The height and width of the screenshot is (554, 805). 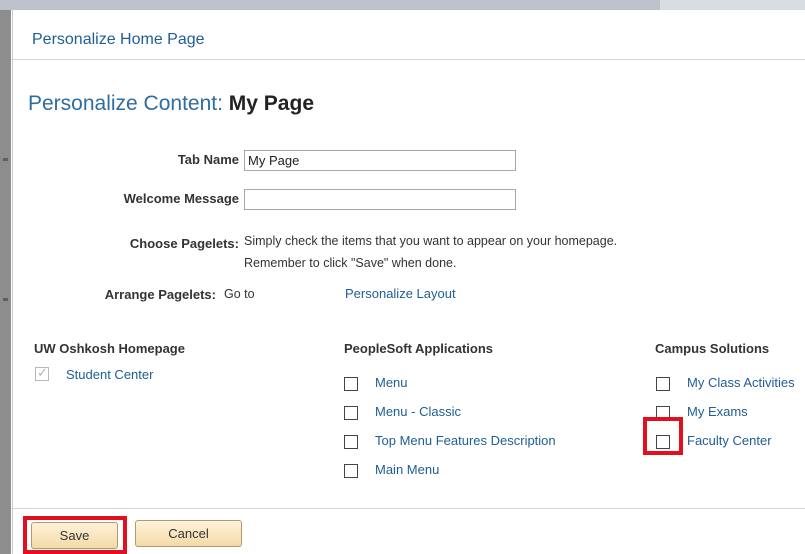 What do you see at coordinates (271, 103) in the screenshot?
I see `page-heading-name: My Page` at bounding box center [271, 103].